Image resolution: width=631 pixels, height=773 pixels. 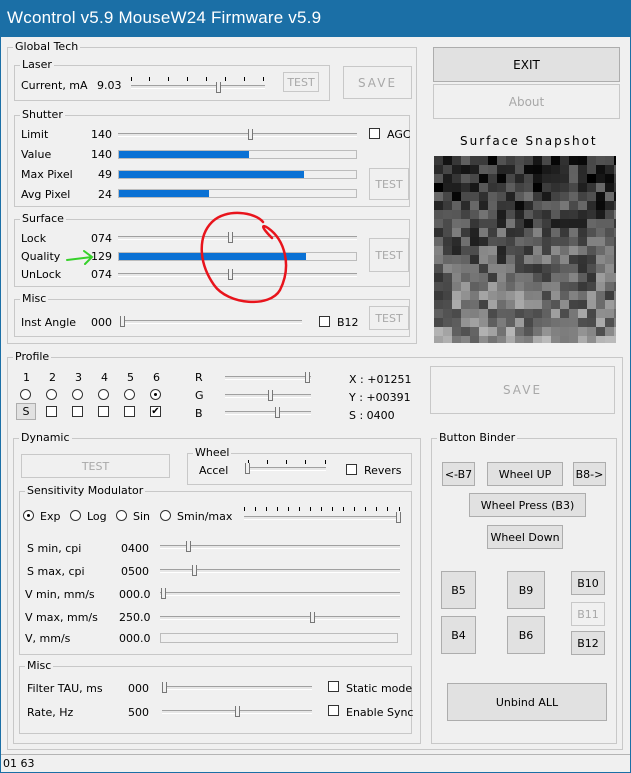 I want to click on surface-quality-label: Quality, so click(x=41, y=256).